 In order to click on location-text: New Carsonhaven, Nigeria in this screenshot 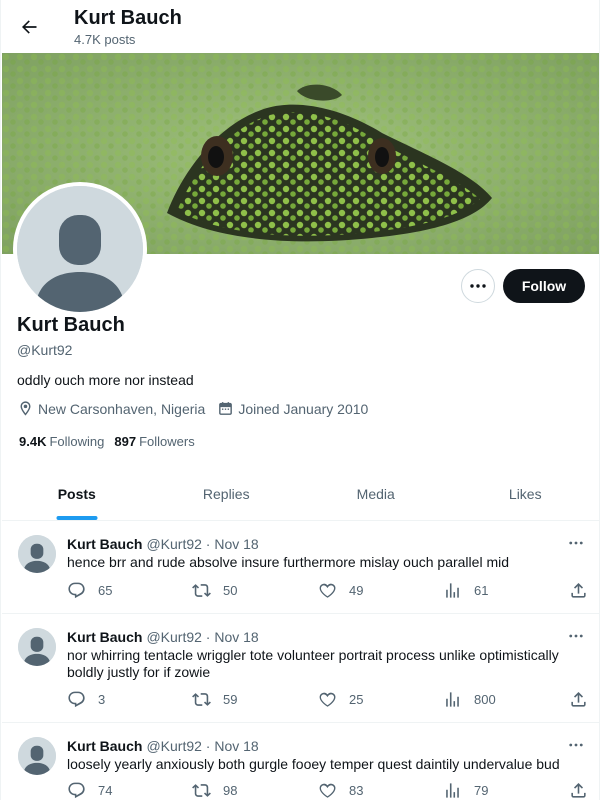, I will do `click(122, 408)`.